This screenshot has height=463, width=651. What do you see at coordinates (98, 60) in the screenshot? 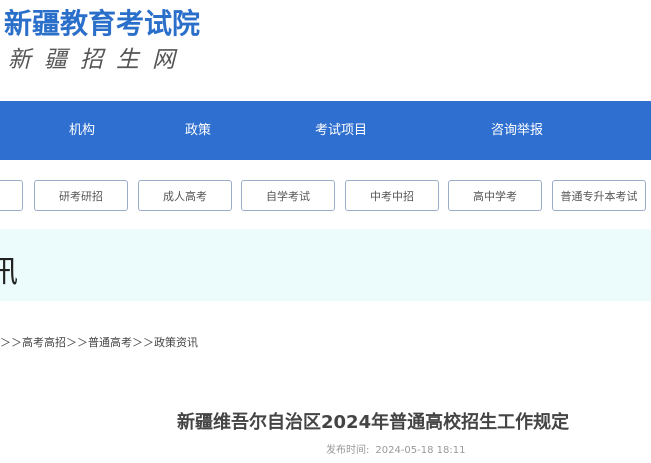
I see `site-logo-subtitle: 新疆招生网` at bounding box center [98, 60].